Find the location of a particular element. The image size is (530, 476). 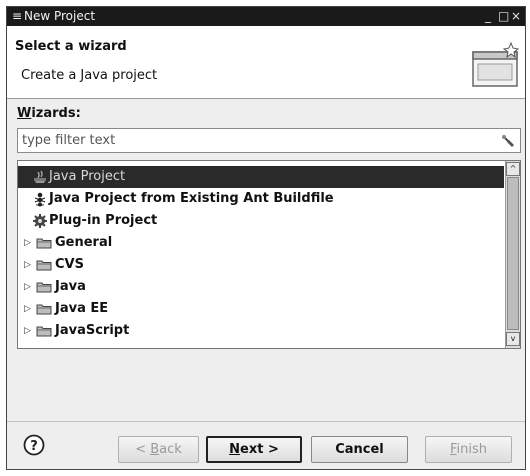

scroll-up-button: ^ is located at coordinates (513, 169).